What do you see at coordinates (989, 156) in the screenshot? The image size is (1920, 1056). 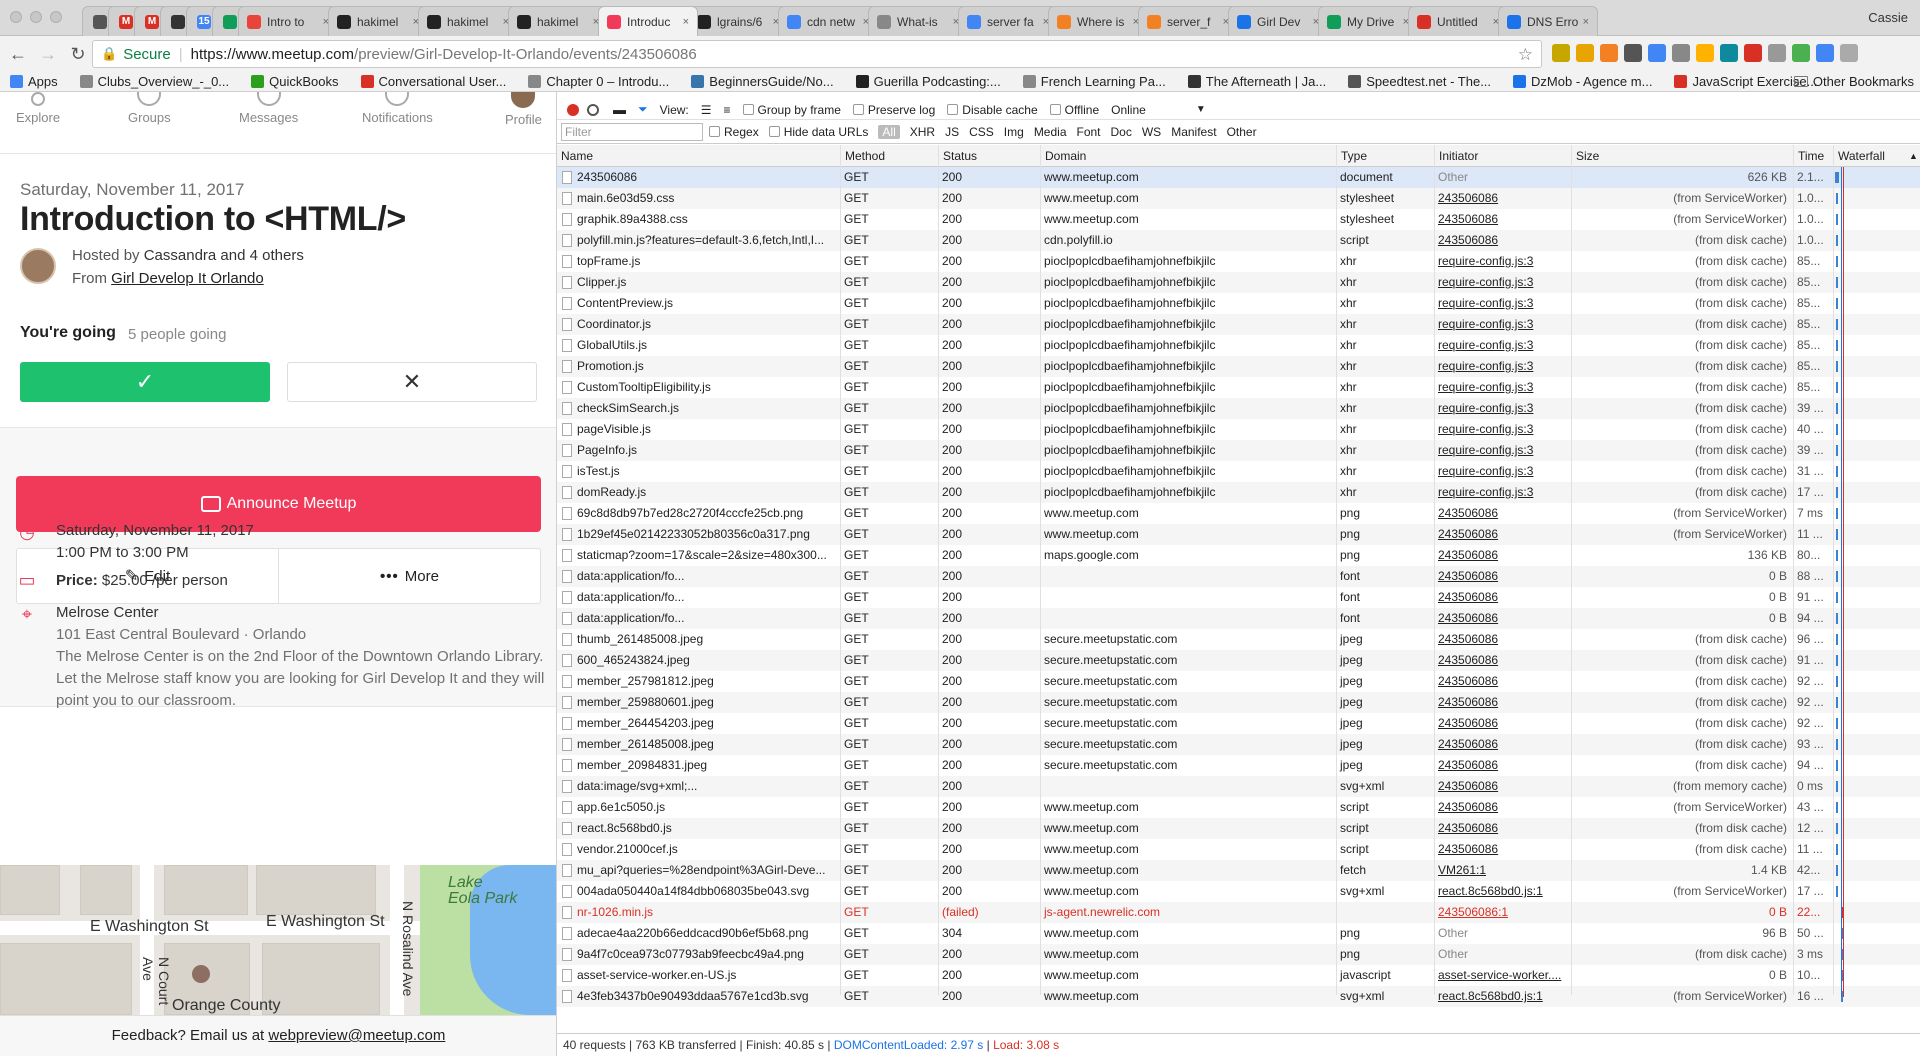 I see `column-header-status: Status` at bounding box center [989, 156].